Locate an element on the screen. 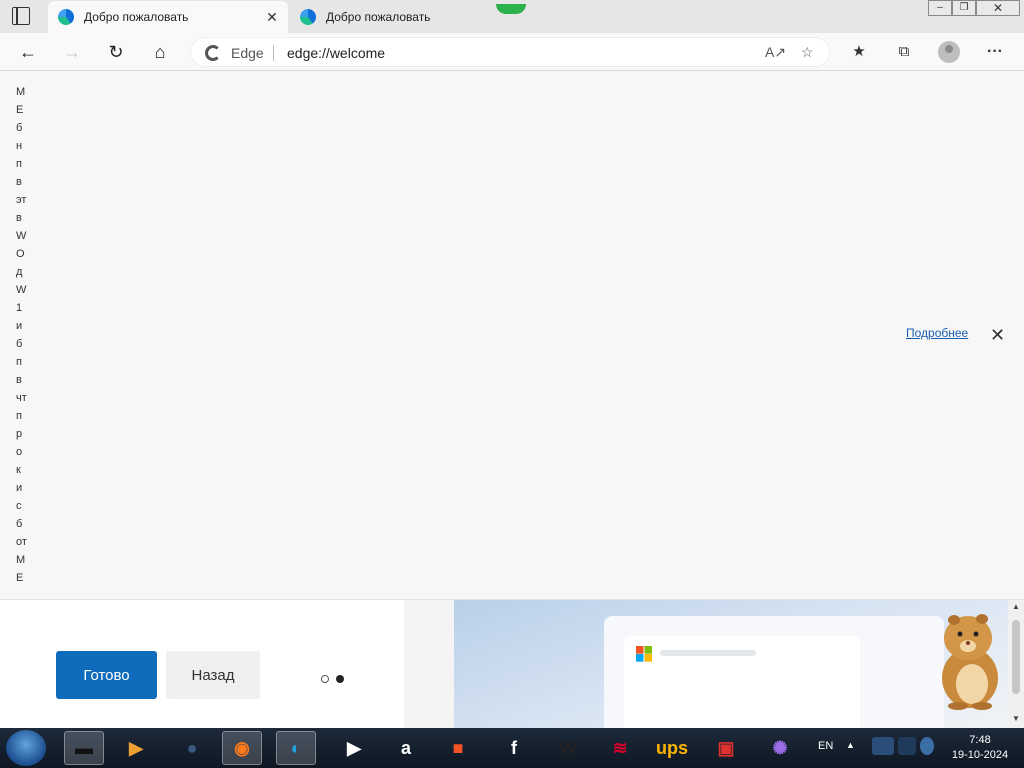  tab-welcome-active: Добро пожаловать ✕ is located at coordinates (168, 17).